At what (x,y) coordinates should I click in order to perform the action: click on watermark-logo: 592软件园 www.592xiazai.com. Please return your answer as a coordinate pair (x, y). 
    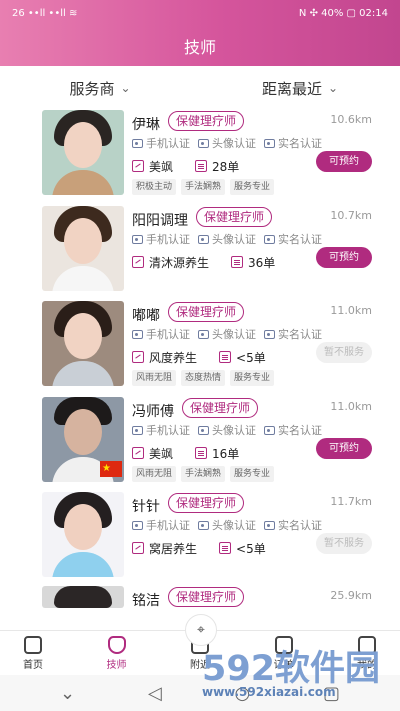
    Looking at the image, I should click on (298, 675).